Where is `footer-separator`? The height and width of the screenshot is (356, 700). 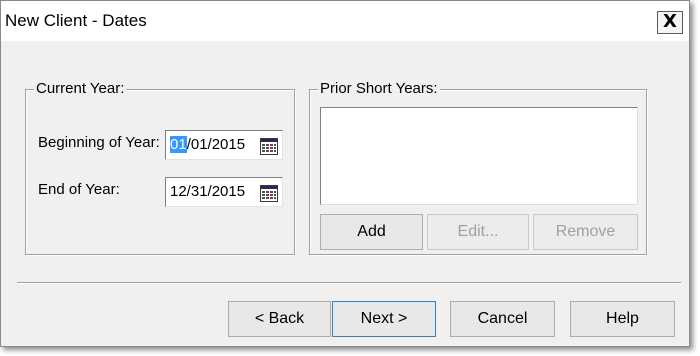 footer-separator is located at coordinates (349, 283).